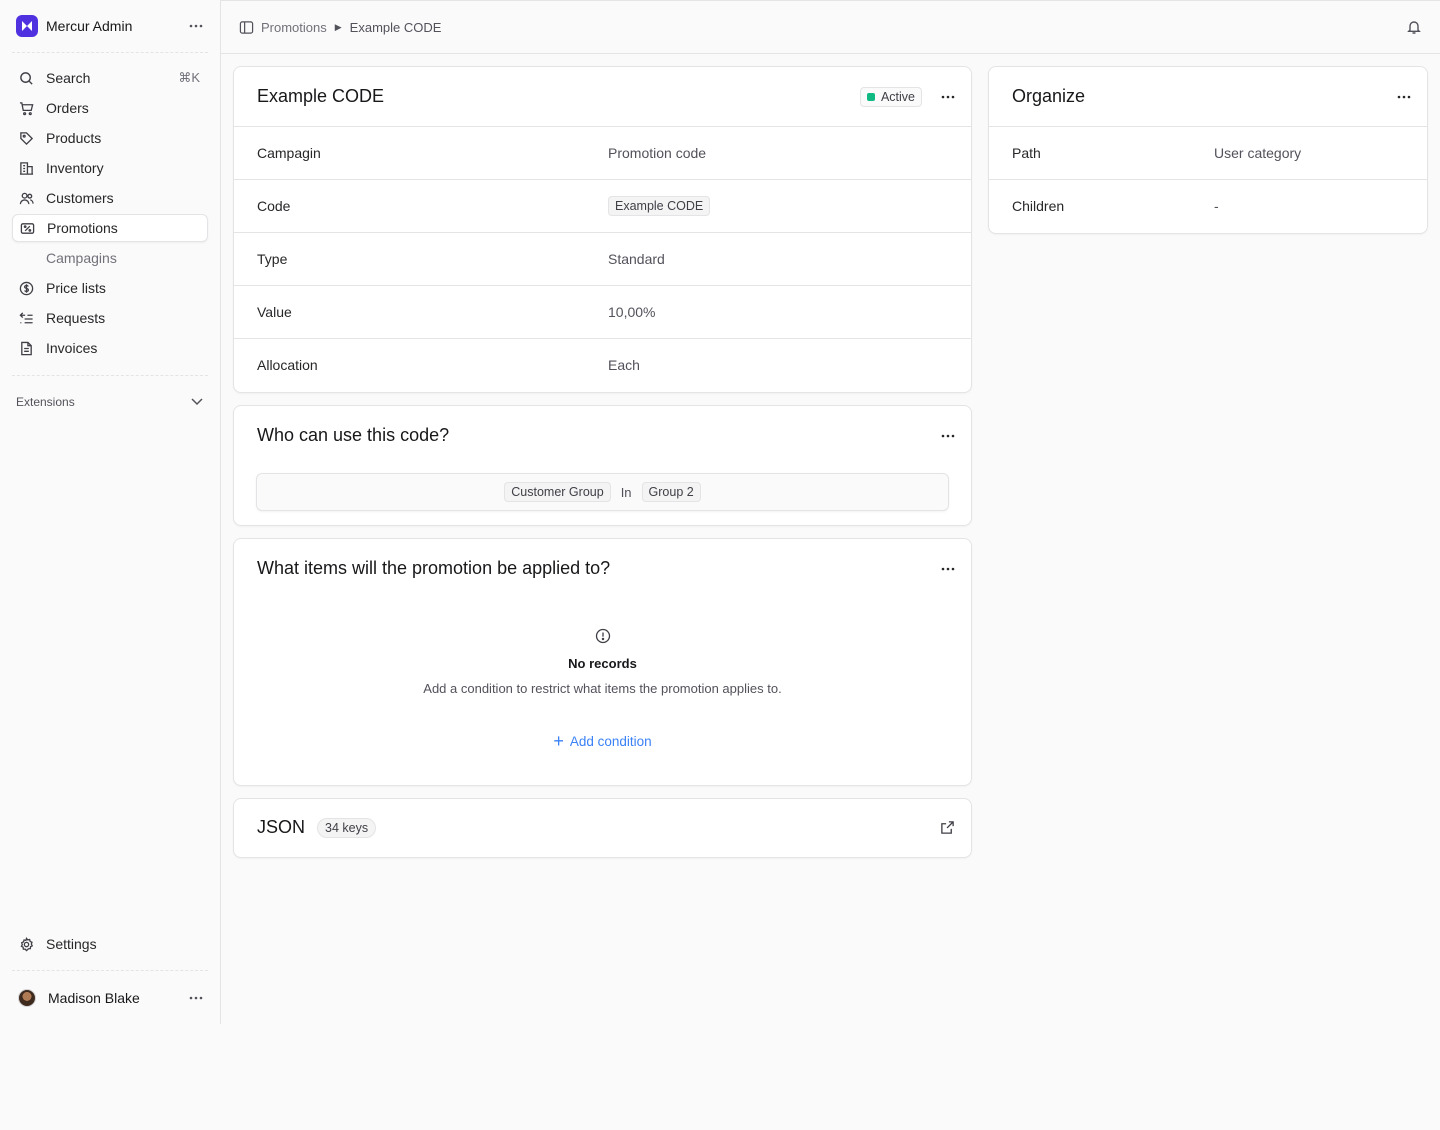 This screenshot has width=1440, height=1130. What do you see at coordinates (110, 26) in the screenshot?
I see `store-switcher: Mercur Admin` at bounding box center [110, 26].